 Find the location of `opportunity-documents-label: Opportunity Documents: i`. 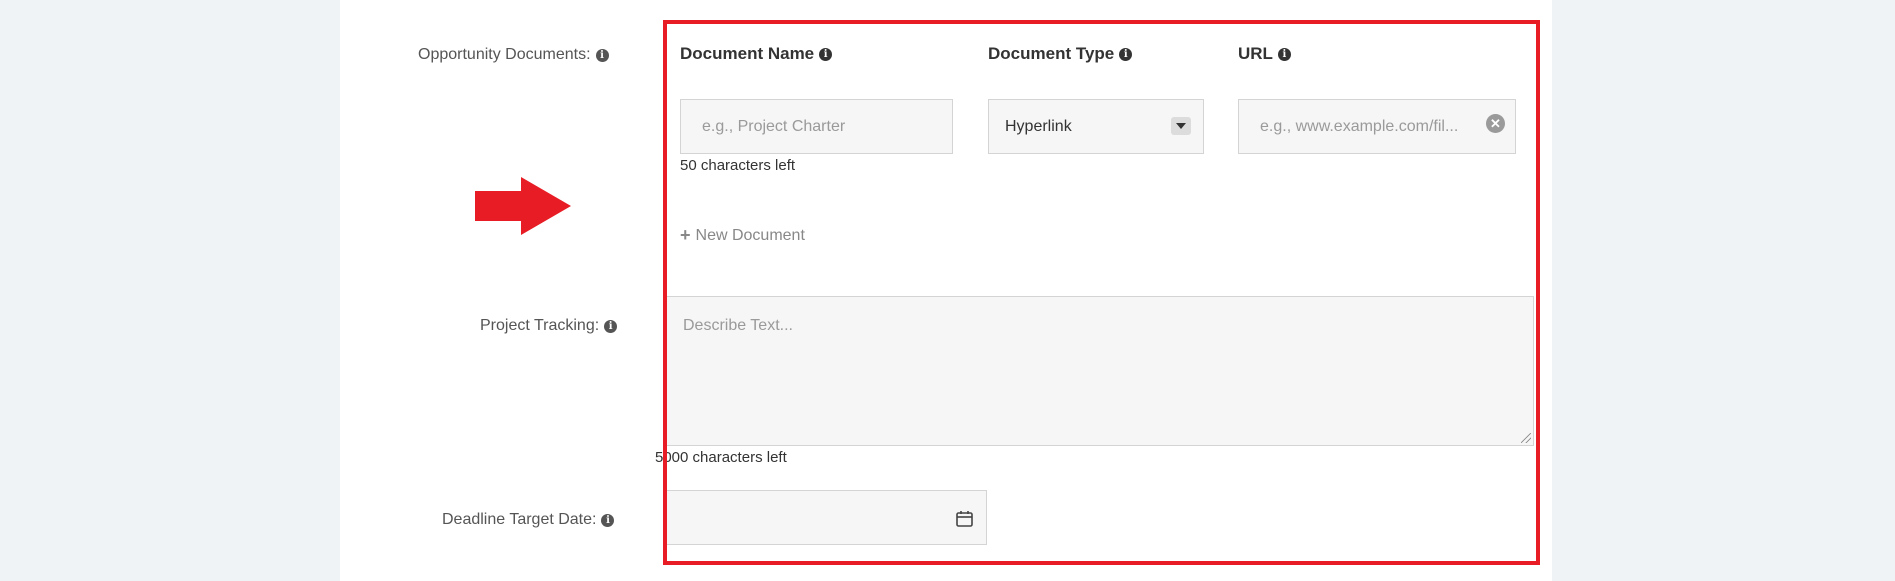

opportunity-documents-label: Opportunity Documents: i is located at coordinates (513, 55).